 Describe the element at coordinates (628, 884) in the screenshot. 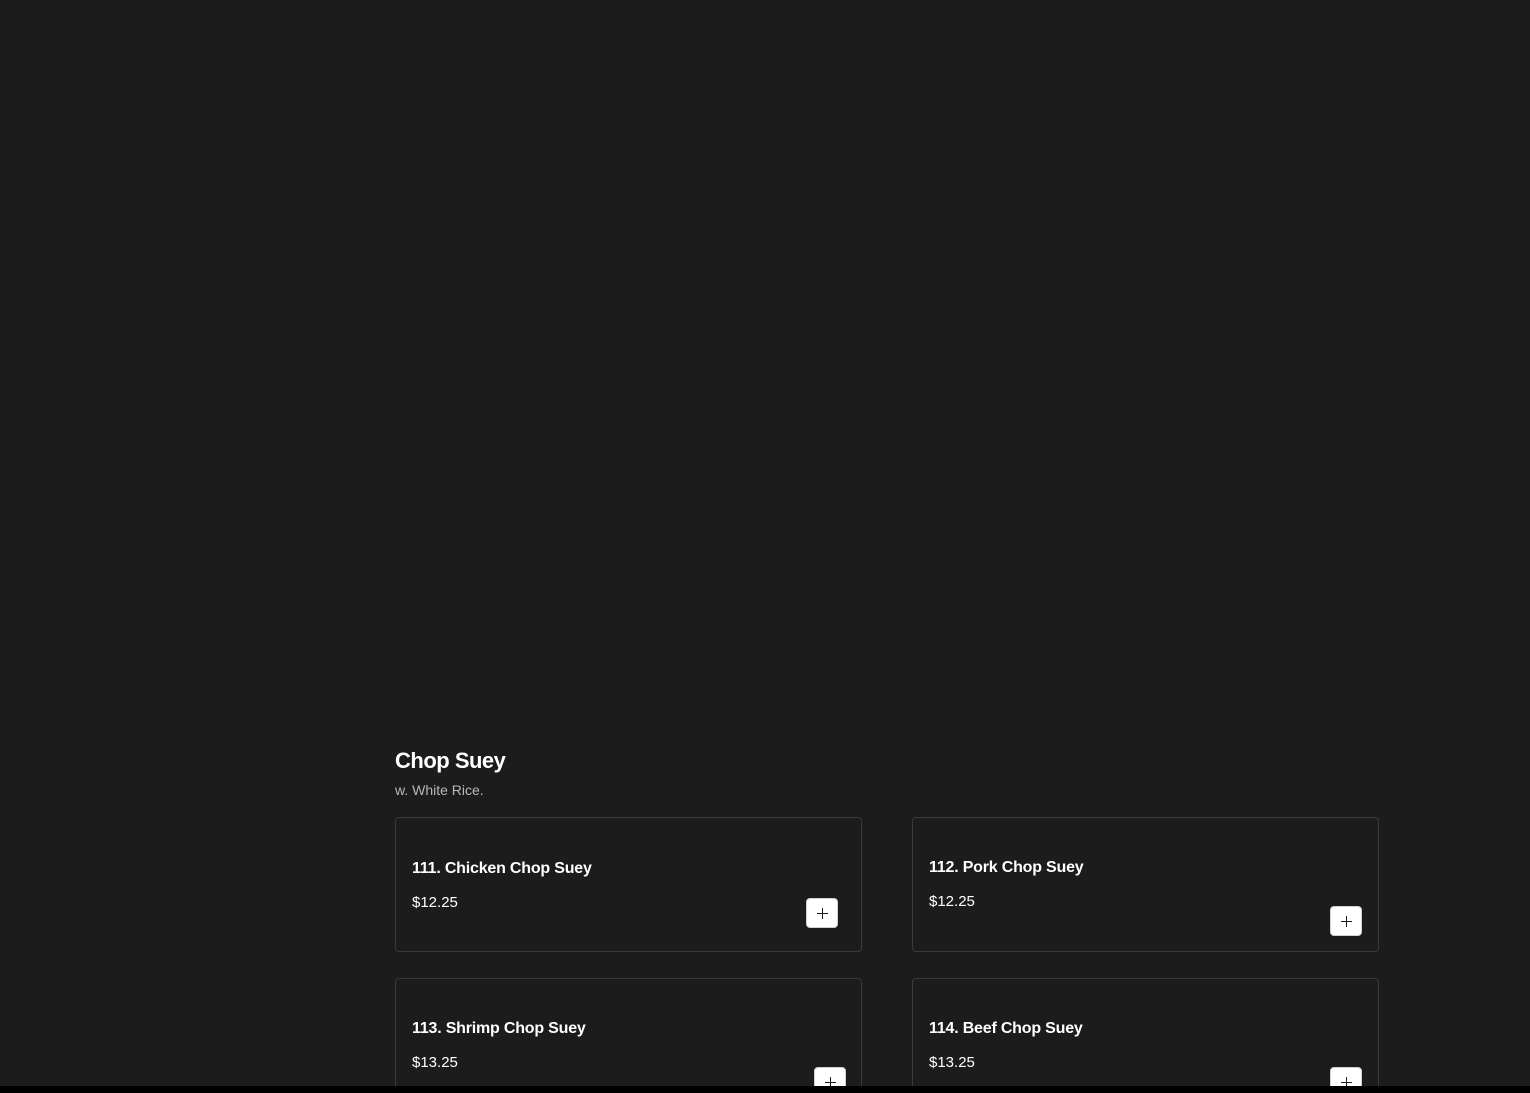

I see `menu-item-card: 111. Chicken Chop Suey $12.25` at that location.